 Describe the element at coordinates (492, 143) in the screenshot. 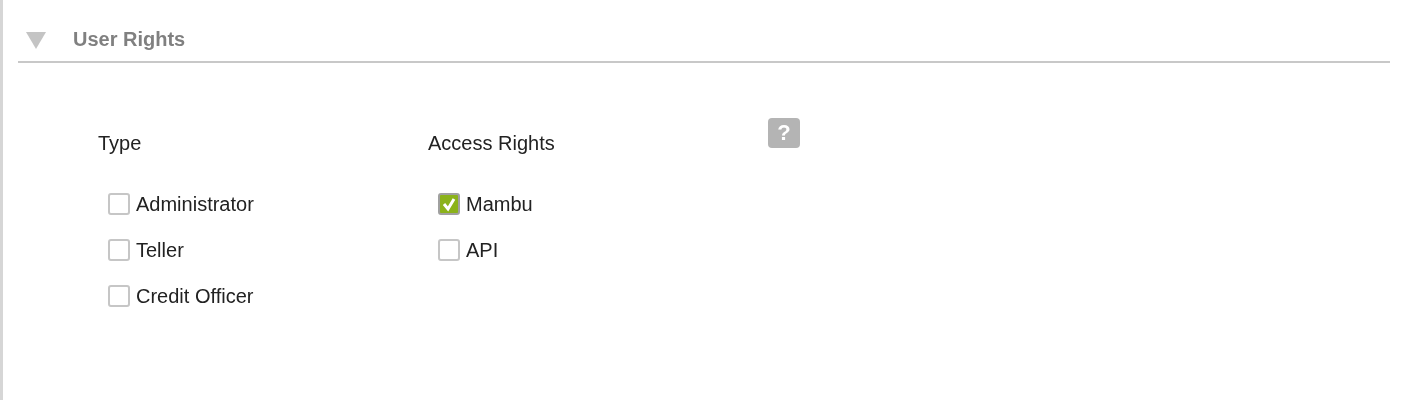

I see `group-label: Access Rights` at that location.